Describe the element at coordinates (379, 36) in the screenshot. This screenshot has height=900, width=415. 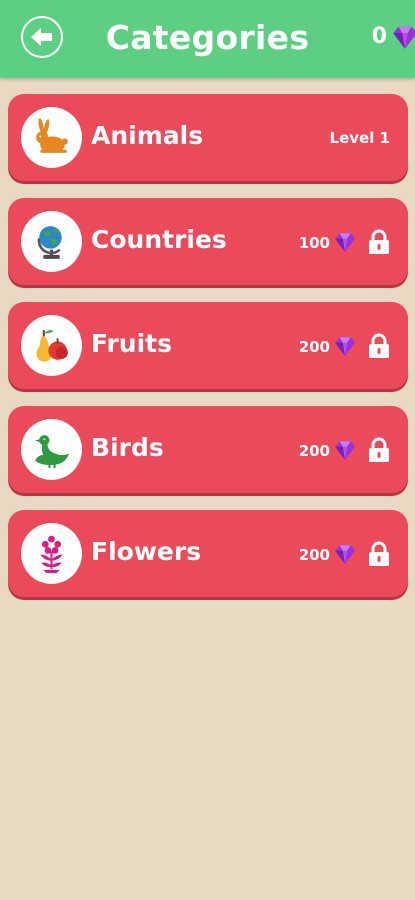
I see `gem-balance: 0` at that location.